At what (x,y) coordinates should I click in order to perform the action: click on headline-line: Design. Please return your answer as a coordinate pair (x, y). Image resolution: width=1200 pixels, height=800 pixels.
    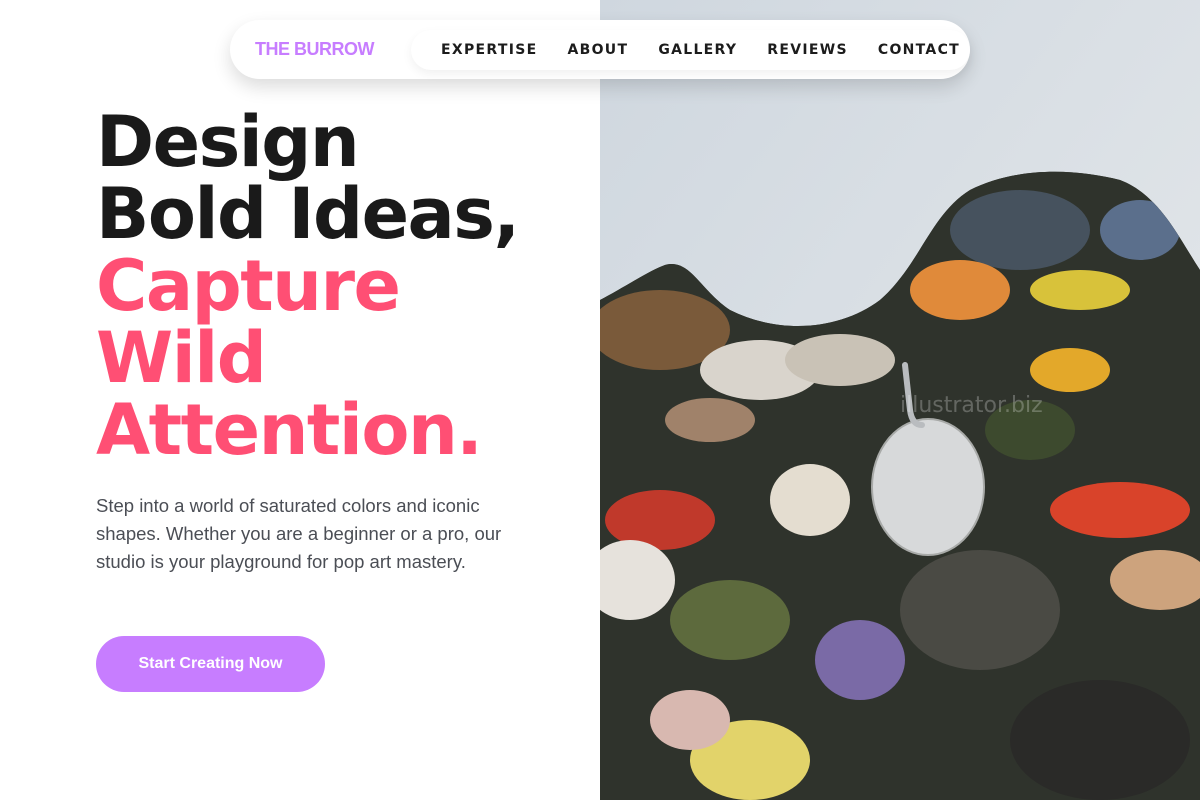
    Looking at the image, I should click on (228, 142).